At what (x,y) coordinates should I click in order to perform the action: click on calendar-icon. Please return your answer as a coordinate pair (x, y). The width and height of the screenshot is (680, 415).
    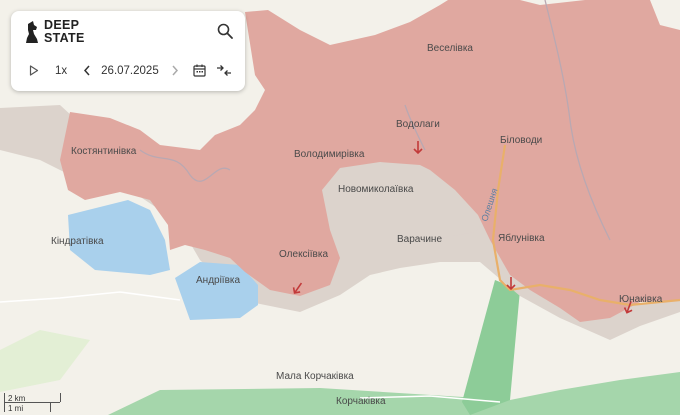
    Looking at the image, I should click on (199, 70).